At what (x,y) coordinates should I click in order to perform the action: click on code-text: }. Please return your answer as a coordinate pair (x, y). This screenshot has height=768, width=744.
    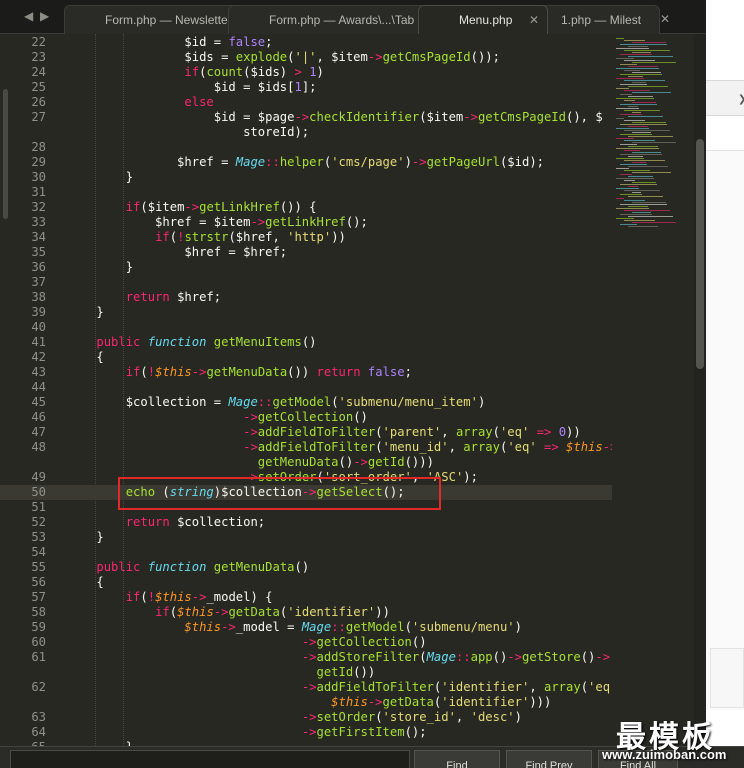
    Looking at the image, I should click on (85, 537).